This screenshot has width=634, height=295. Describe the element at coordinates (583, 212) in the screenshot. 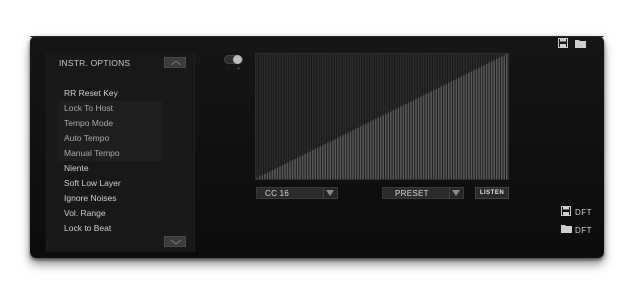

I see `save-default-label: DFT` at that location.